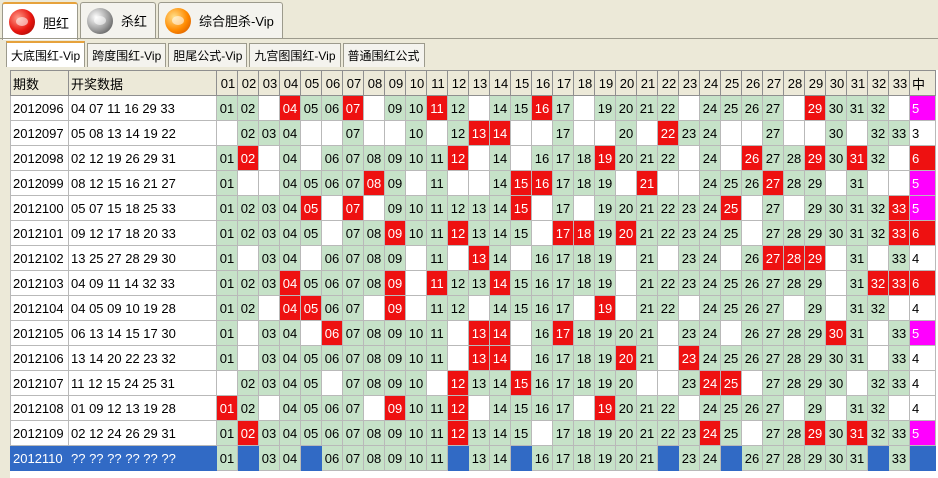  Describe the element at coordinates (374, 283) in the screenshot. I see `candidate-number-cell: 08` at that location.